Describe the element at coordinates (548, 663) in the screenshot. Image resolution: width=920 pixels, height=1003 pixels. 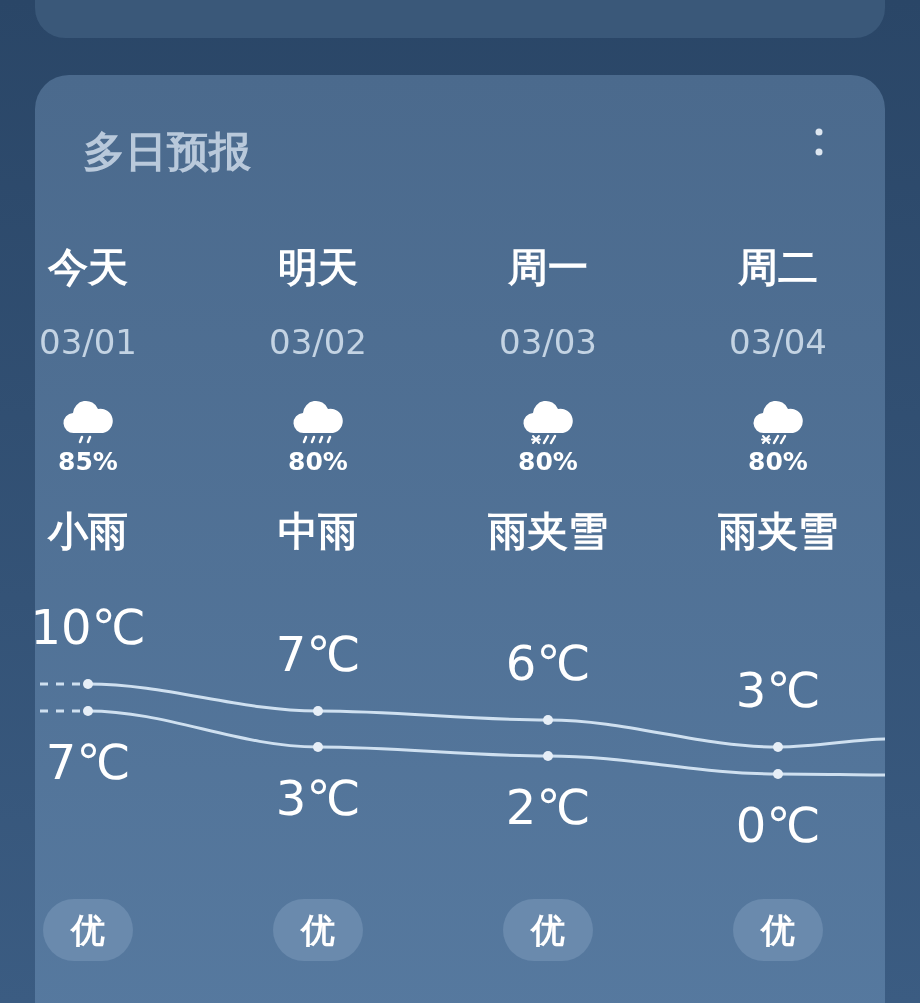
I see `temperature-label: 6℃` at that location.